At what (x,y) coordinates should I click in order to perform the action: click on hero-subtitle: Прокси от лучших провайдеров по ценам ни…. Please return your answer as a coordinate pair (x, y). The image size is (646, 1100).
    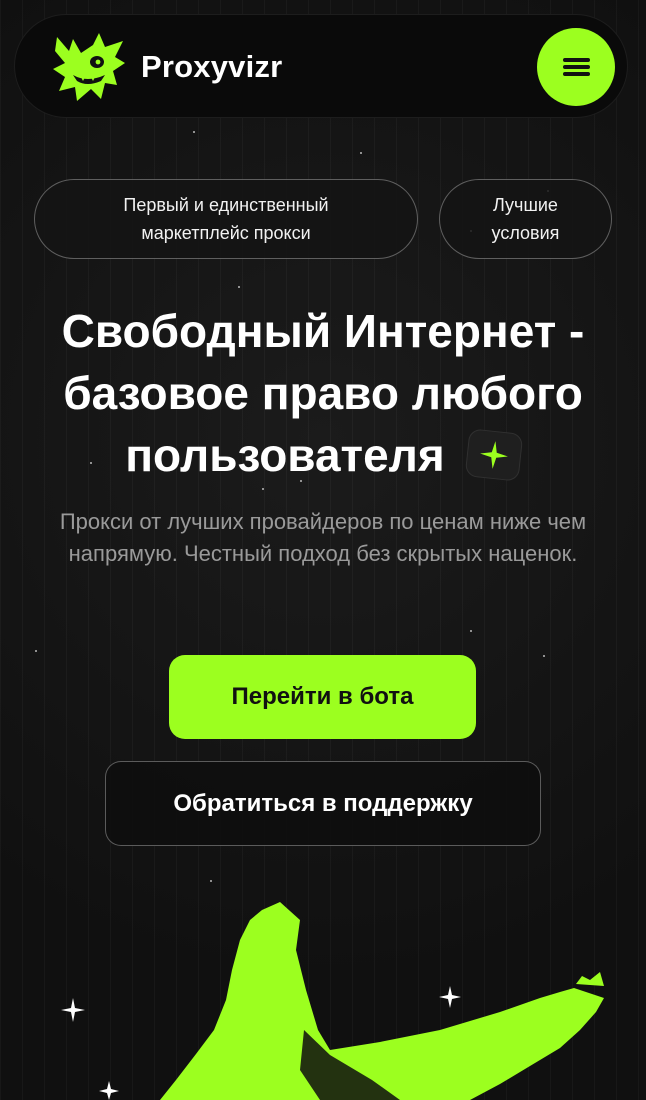
    Looking at the image, I should click on (323, 537).